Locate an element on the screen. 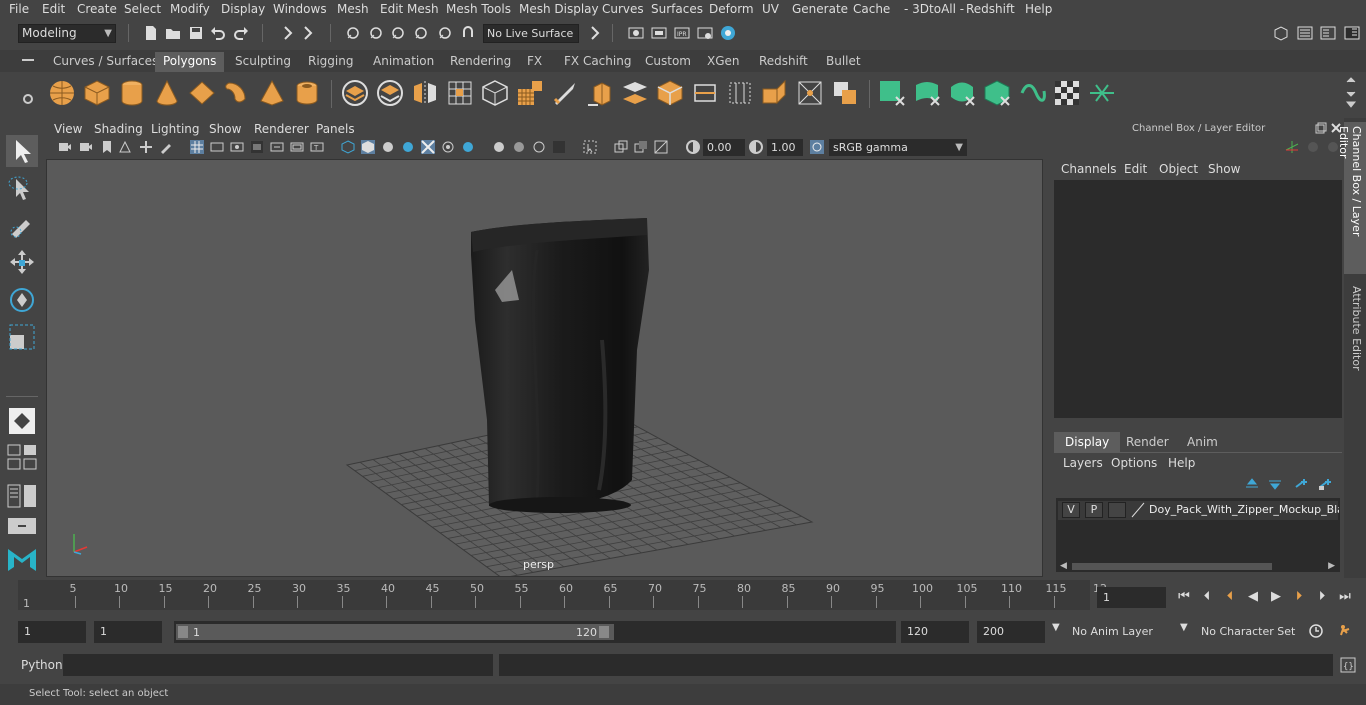 This screenshot has width=1366, height=705. go-to-end-icon: ⏭ is located at coordinates (1345, 597).